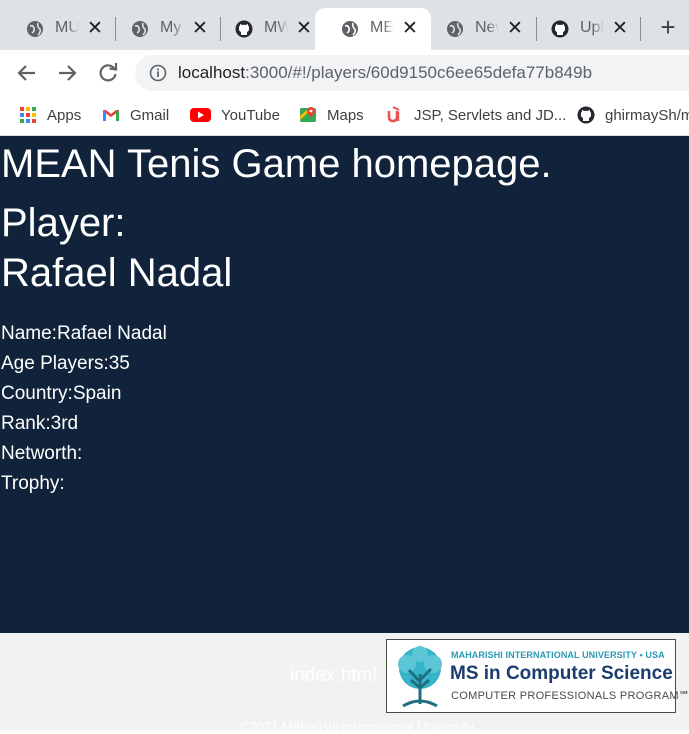  Describe the element at coordinates (42, 453) in the screenshot. I see `detail-label: Networth:` at that location.